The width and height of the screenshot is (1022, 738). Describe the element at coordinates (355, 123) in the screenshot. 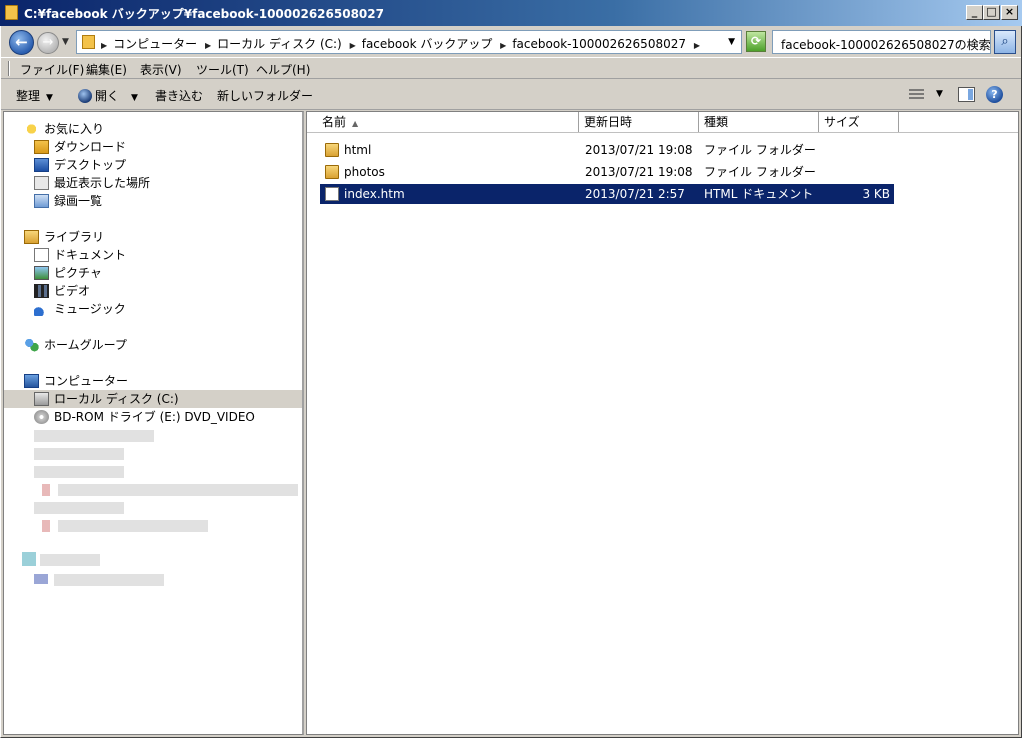

I see `sort-ascending-icon: ▲` at that location.